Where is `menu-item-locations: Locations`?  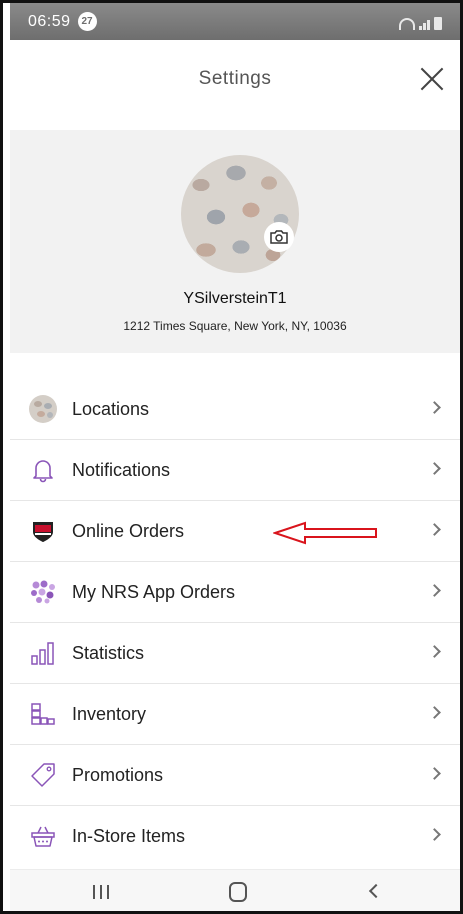 menu-item-locations: Locations is located at coordinates (235, 409).